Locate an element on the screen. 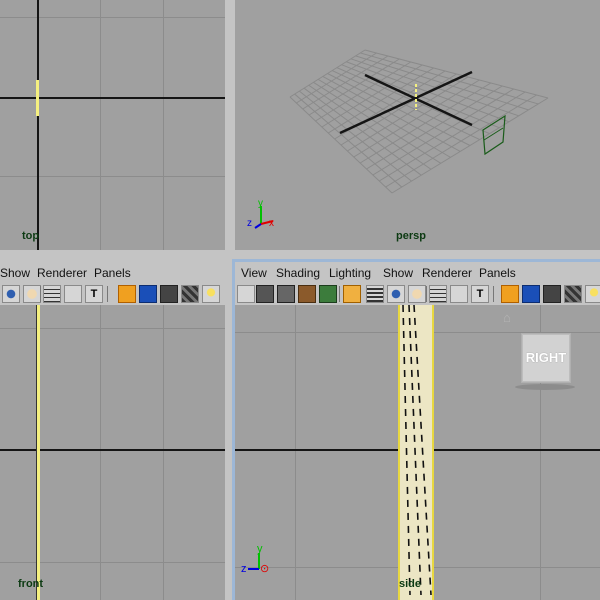 The image size is (600, 600). axis-line-vertical is located at coordinates (38, 125).